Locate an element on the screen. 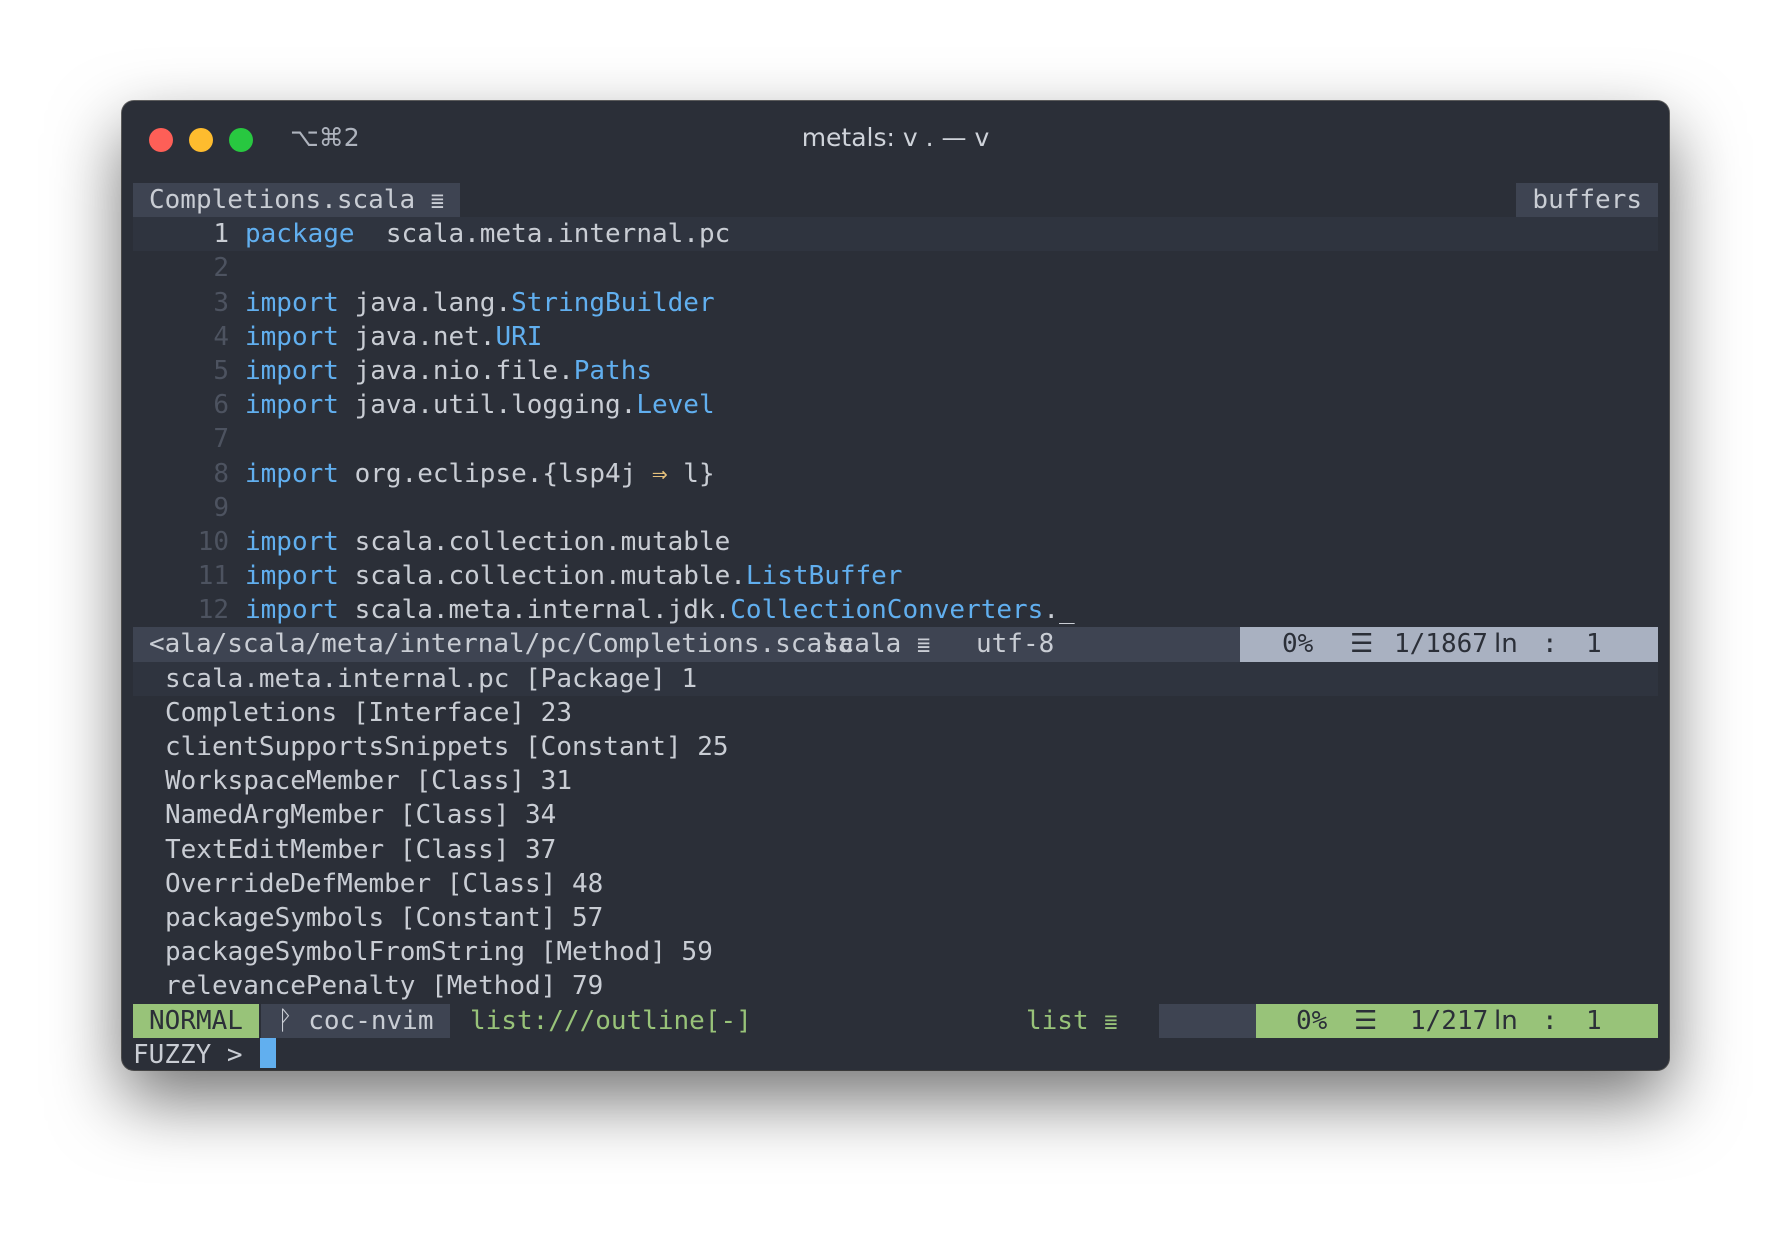 Image resolution: width=1790 pixels, height=1248 pixels. type-token: Level is located at coordinates (675, 405).